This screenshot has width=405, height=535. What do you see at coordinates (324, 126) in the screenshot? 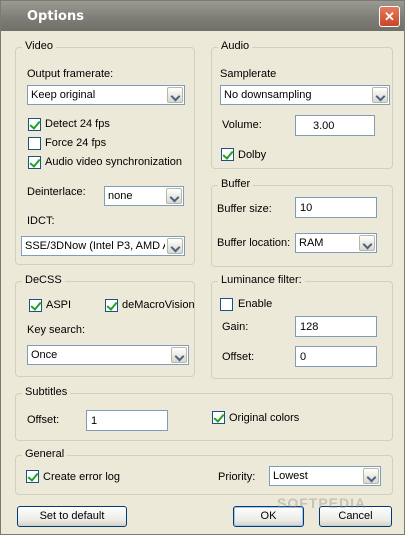
I see `volume-value: 3.00` at bounding box center [324, 126].